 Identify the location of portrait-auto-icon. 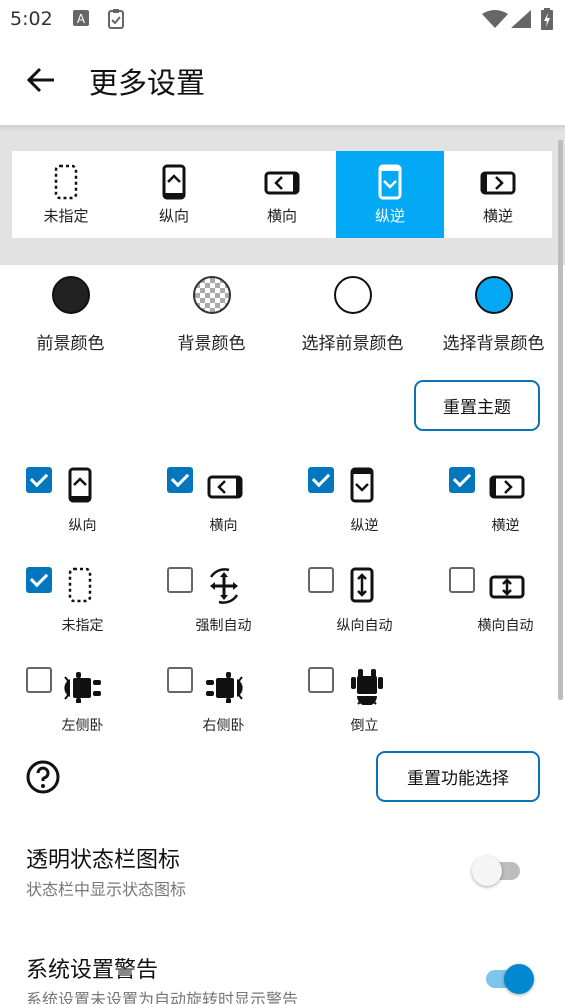
(362, 585).